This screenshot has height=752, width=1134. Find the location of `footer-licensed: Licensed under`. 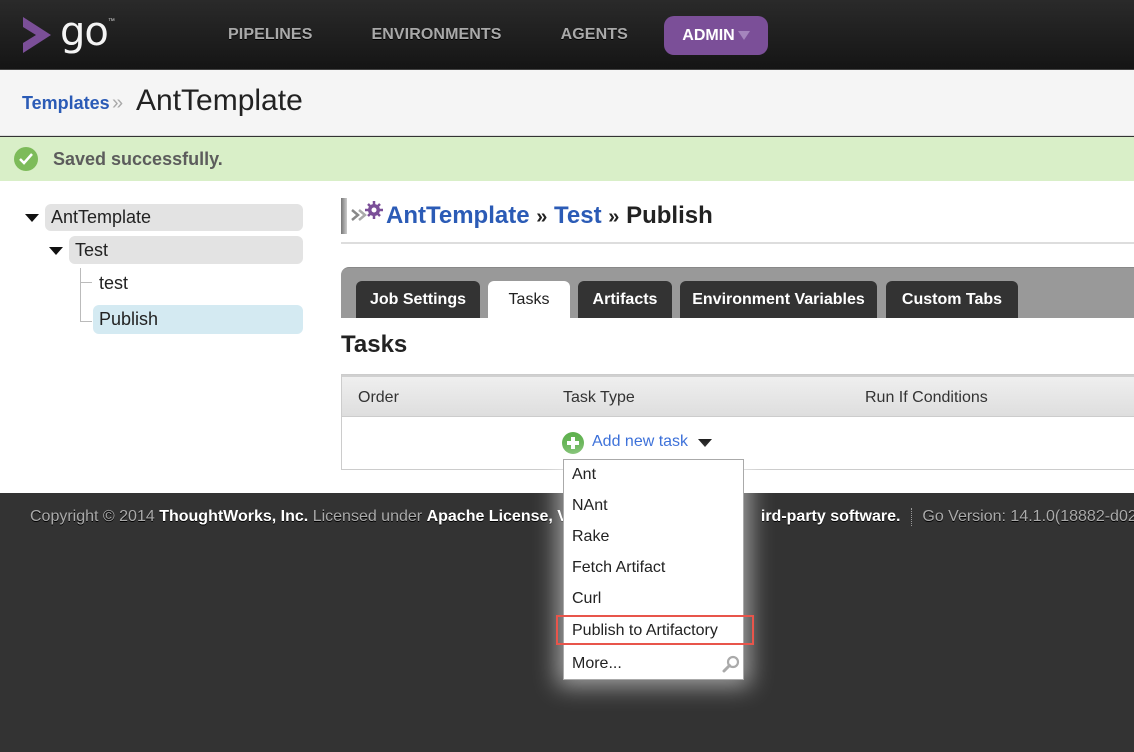

footer-licensed: Licensed under is located at coordinates (367, 517).